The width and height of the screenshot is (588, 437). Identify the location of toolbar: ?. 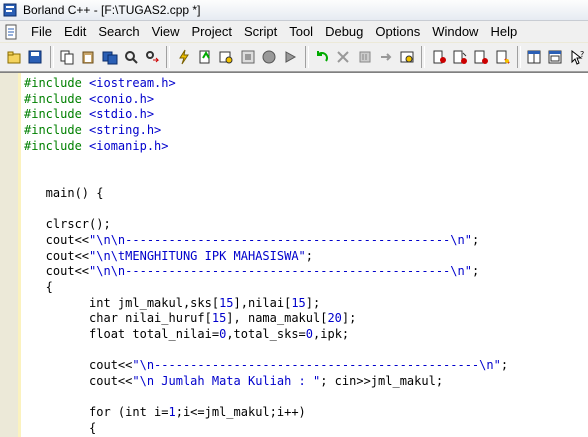
(294, 57).